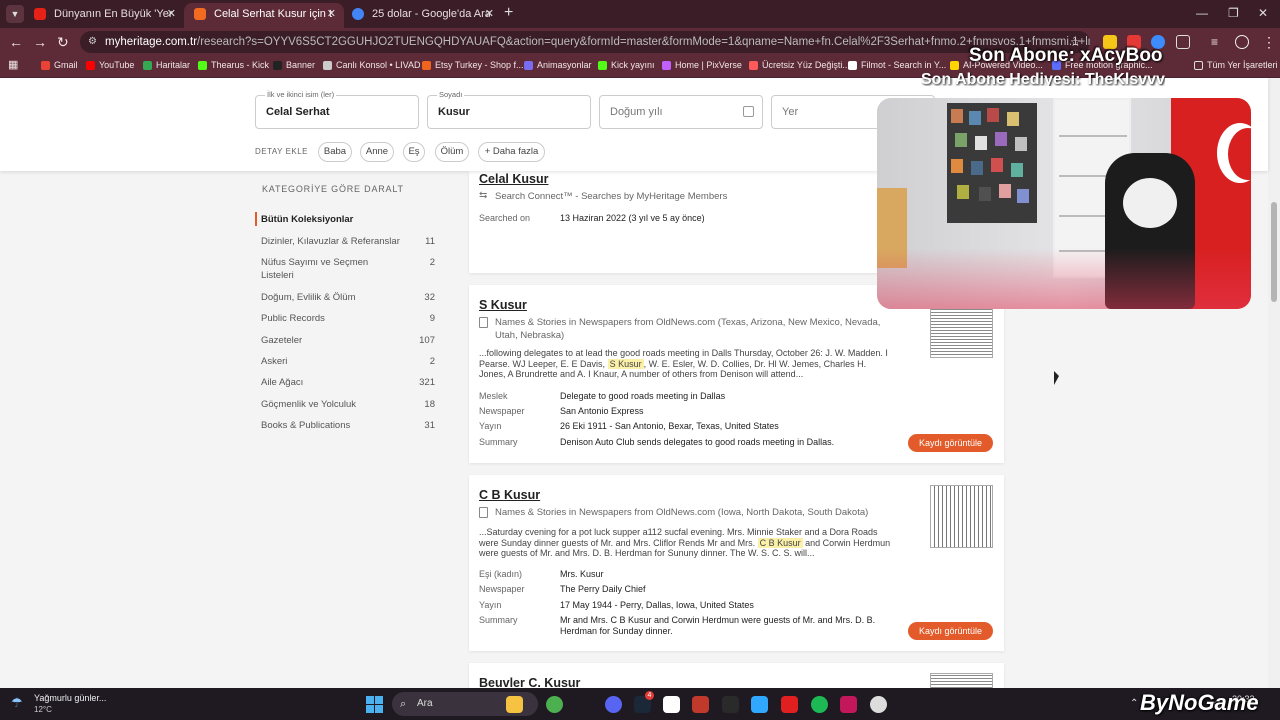 Image resolution: width=1280 pixels, height=720 pixels. Describe the element at coordinates (1202, 13) in the screenshot. I see `minimize-button: —` at that location.